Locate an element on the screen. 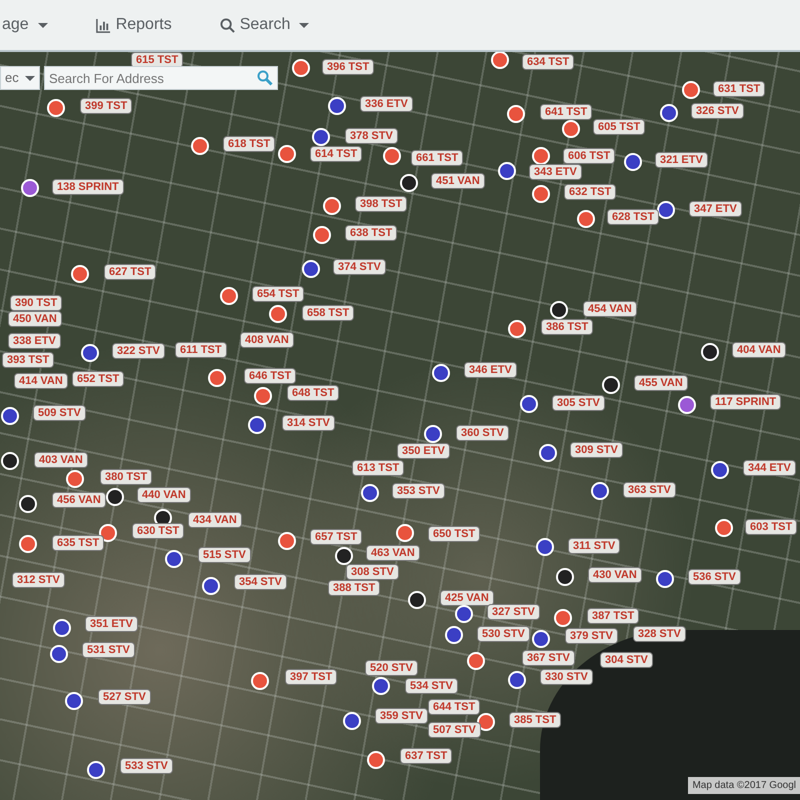  marker-label: 404 VAN is located at coordinates (759, 350).